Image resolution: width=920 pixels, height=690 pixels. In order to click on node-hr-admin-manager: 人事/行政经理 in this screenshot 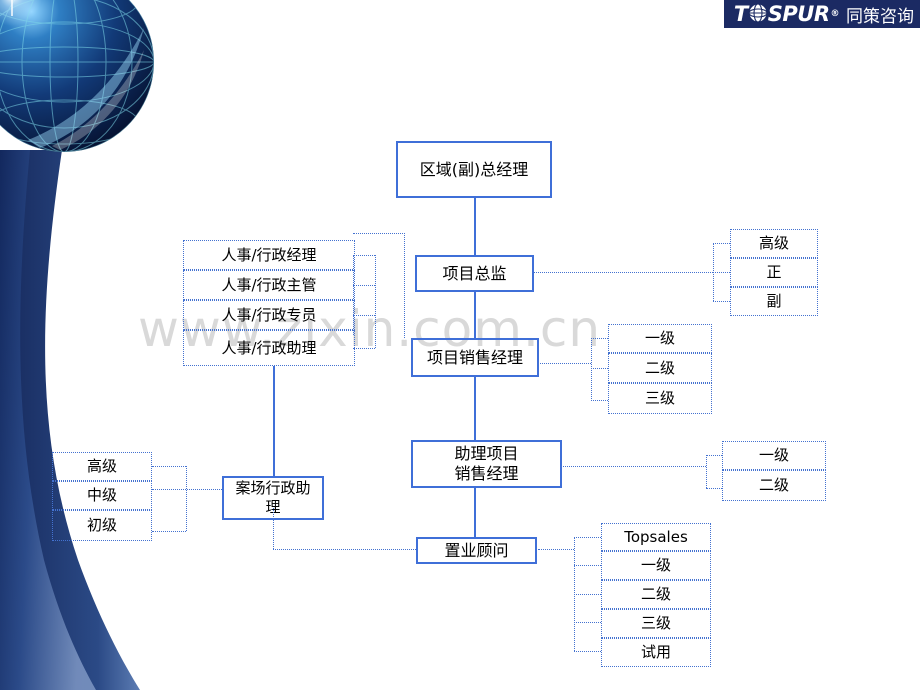, I will do `click(269, 255)`.